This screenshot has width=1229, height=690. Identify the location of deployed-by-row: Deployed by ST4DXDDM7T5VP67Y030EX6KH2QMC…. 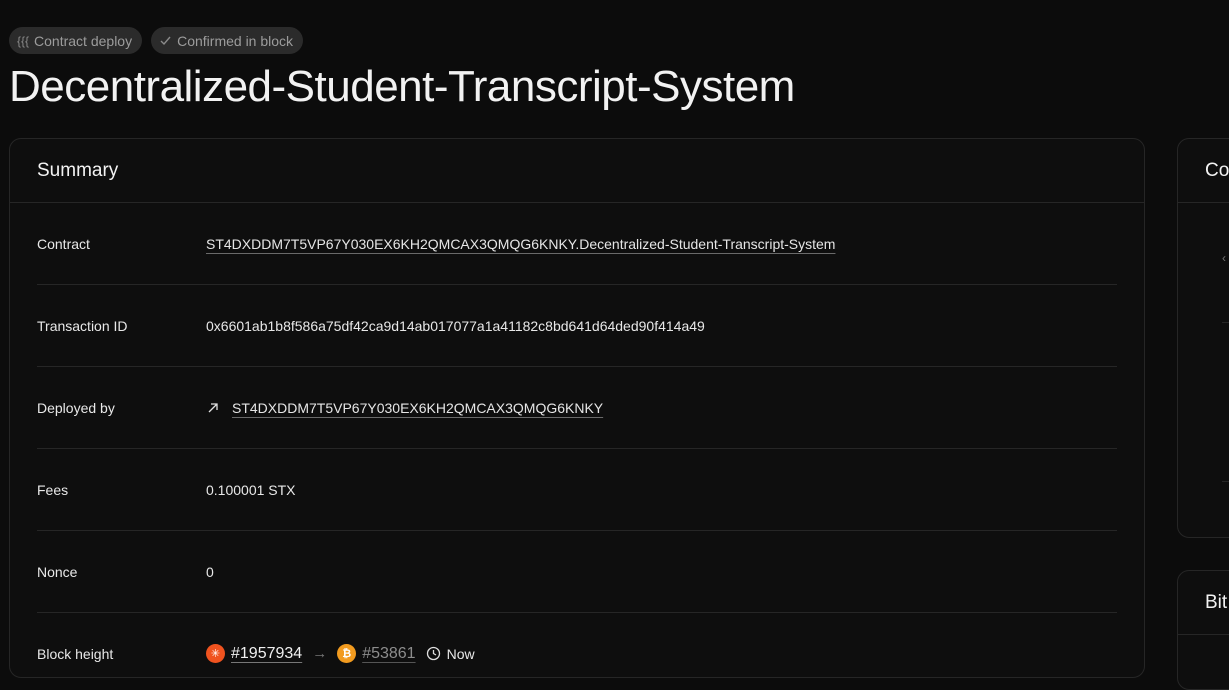
(577, 408).